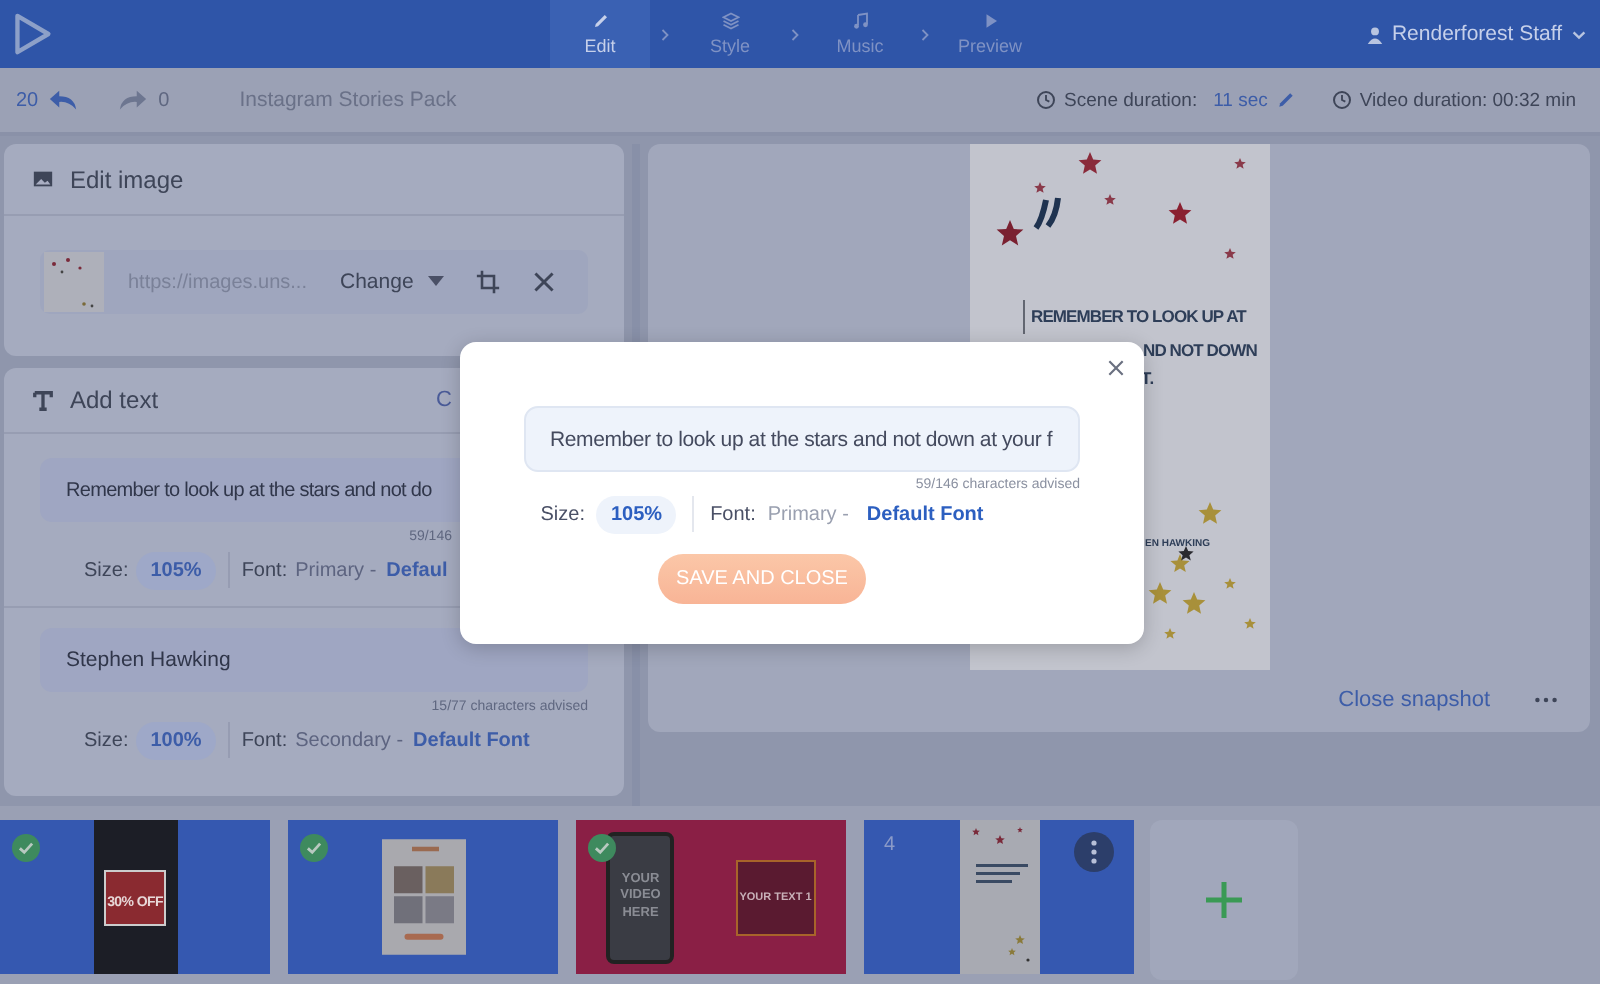  Describe the element at coordinates (1224, 900) in the screenshot. I see `plus-icon` at that location.